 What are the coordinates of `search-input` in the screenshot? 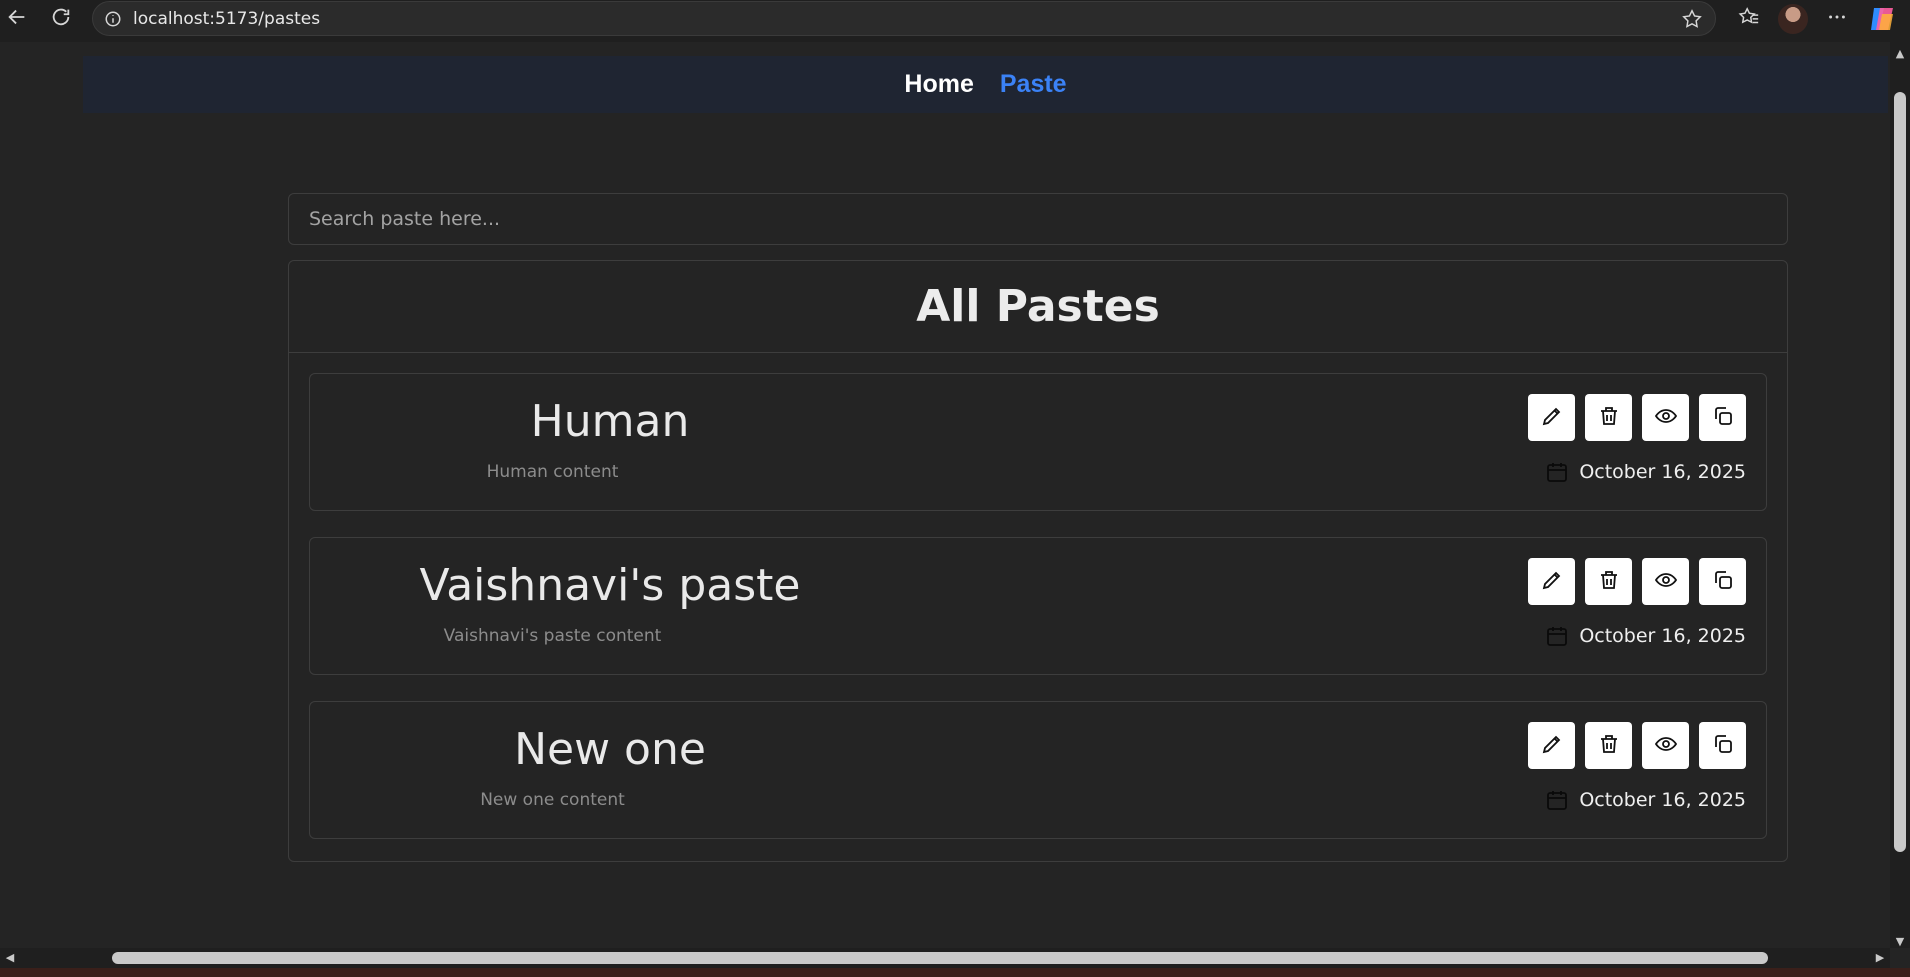 It's located at (1038, 219).